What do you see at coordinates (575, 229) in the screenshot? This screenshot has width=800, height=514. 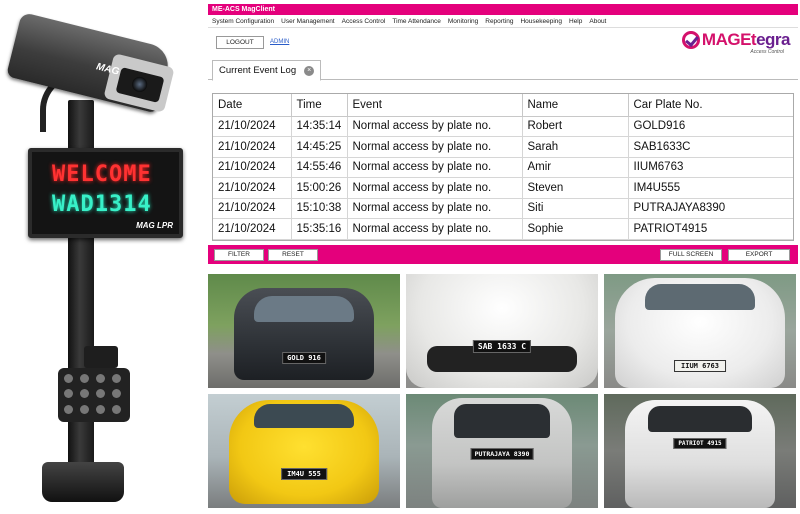 I see `cell-name: Sophie` at bounding box center [575, 229].